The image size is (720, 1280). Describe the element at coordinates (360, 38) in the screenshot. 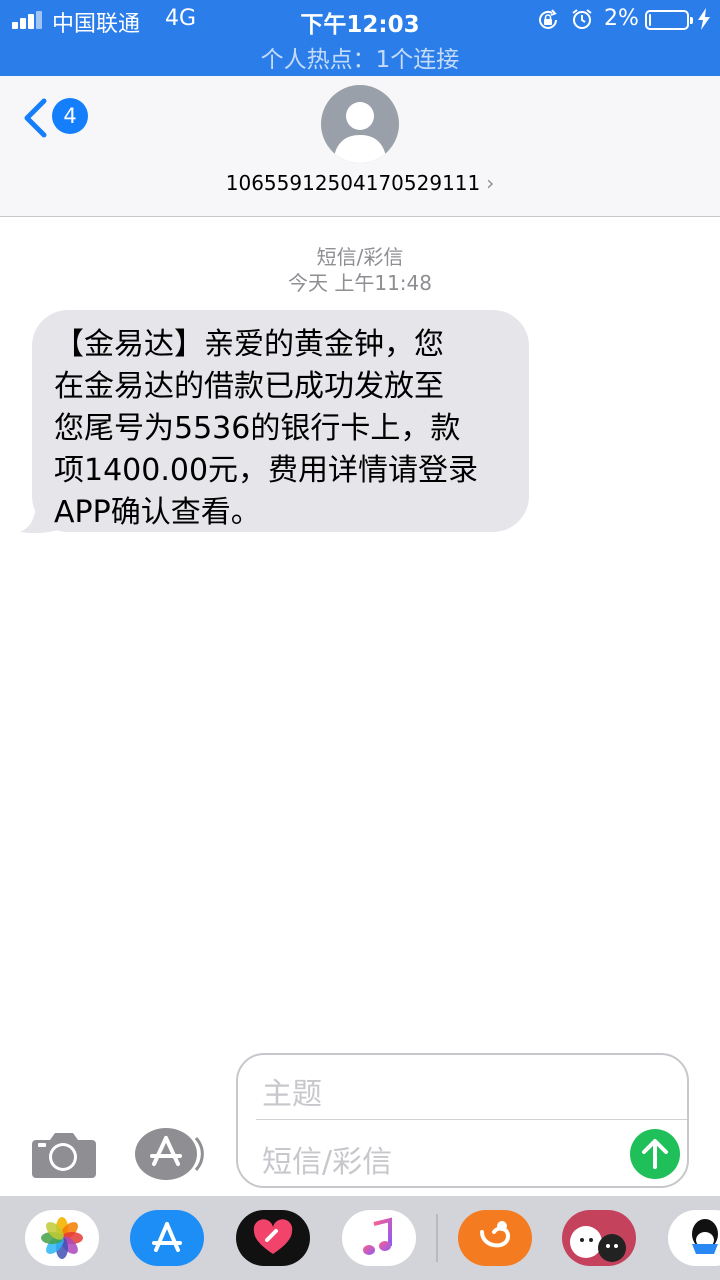

I see `status-bar: 中国联通 4G 下午12:03 2% 个人热点：1个连接` at that location.